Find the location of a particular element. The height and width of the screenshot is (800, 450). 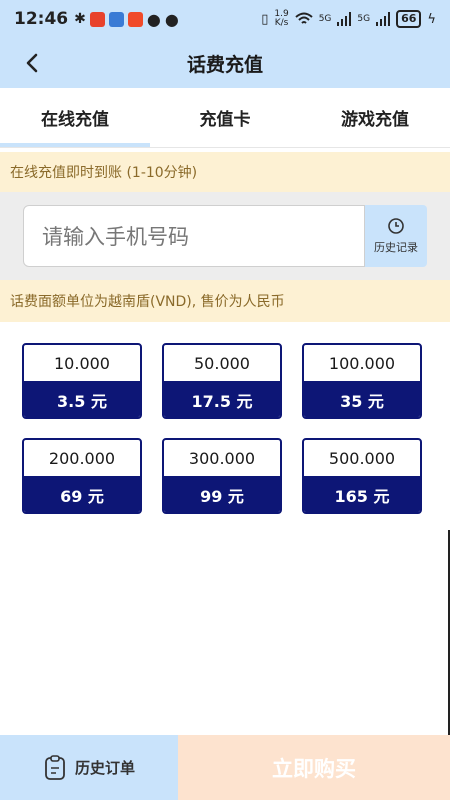

price: 165 元 is located at coordinates (362, 494).